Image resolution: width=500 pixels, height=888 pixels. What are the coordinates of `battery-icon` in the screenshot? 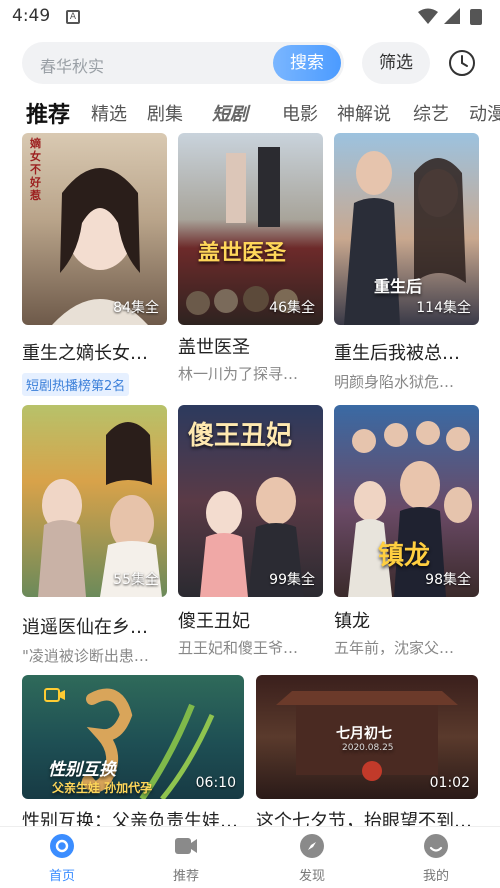 It's located at (476, 17).